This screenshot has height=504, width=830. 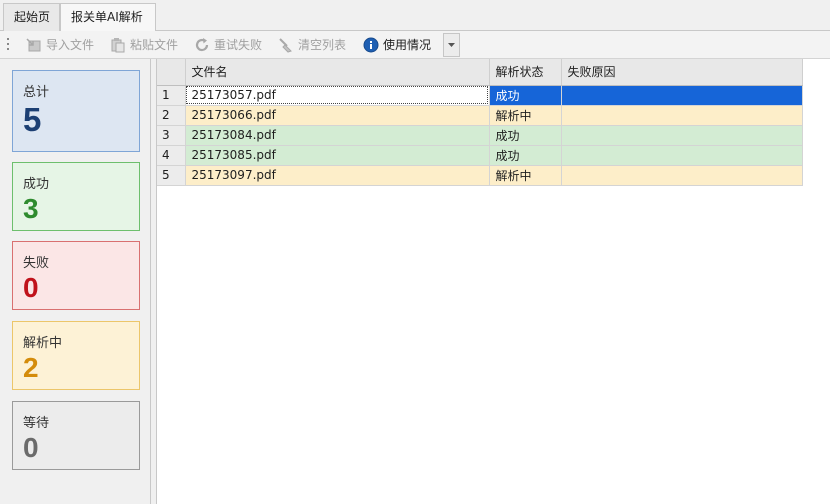 I want to click on usage-label: 使用情况, so click(x=407, y=45).